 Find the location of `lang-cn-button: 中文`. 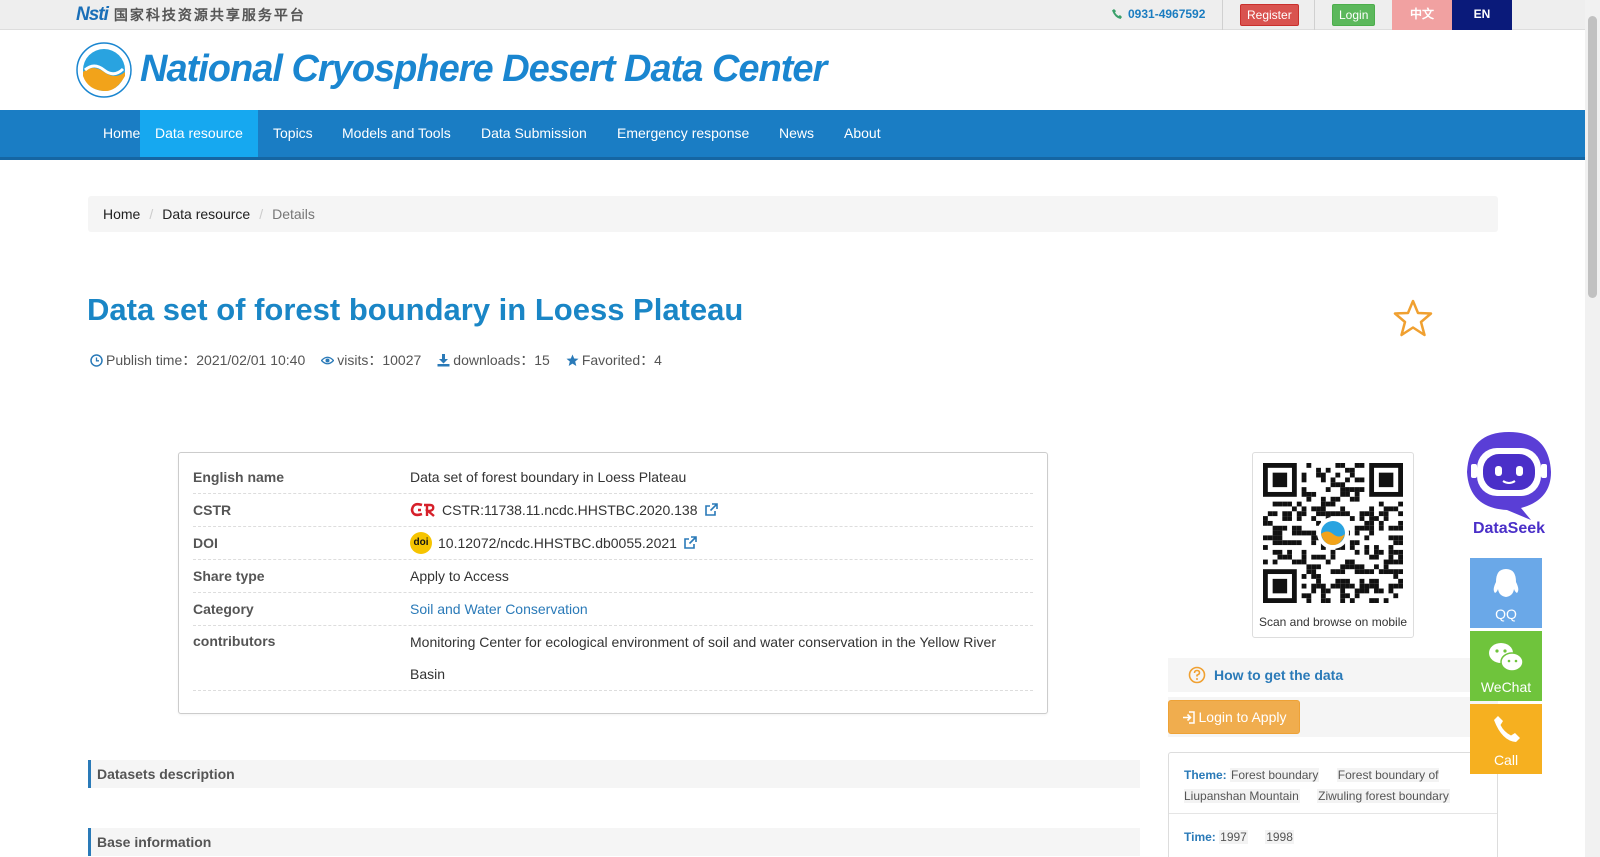

lang-cn-button: 中文 is located at coordinates (1422, 15).